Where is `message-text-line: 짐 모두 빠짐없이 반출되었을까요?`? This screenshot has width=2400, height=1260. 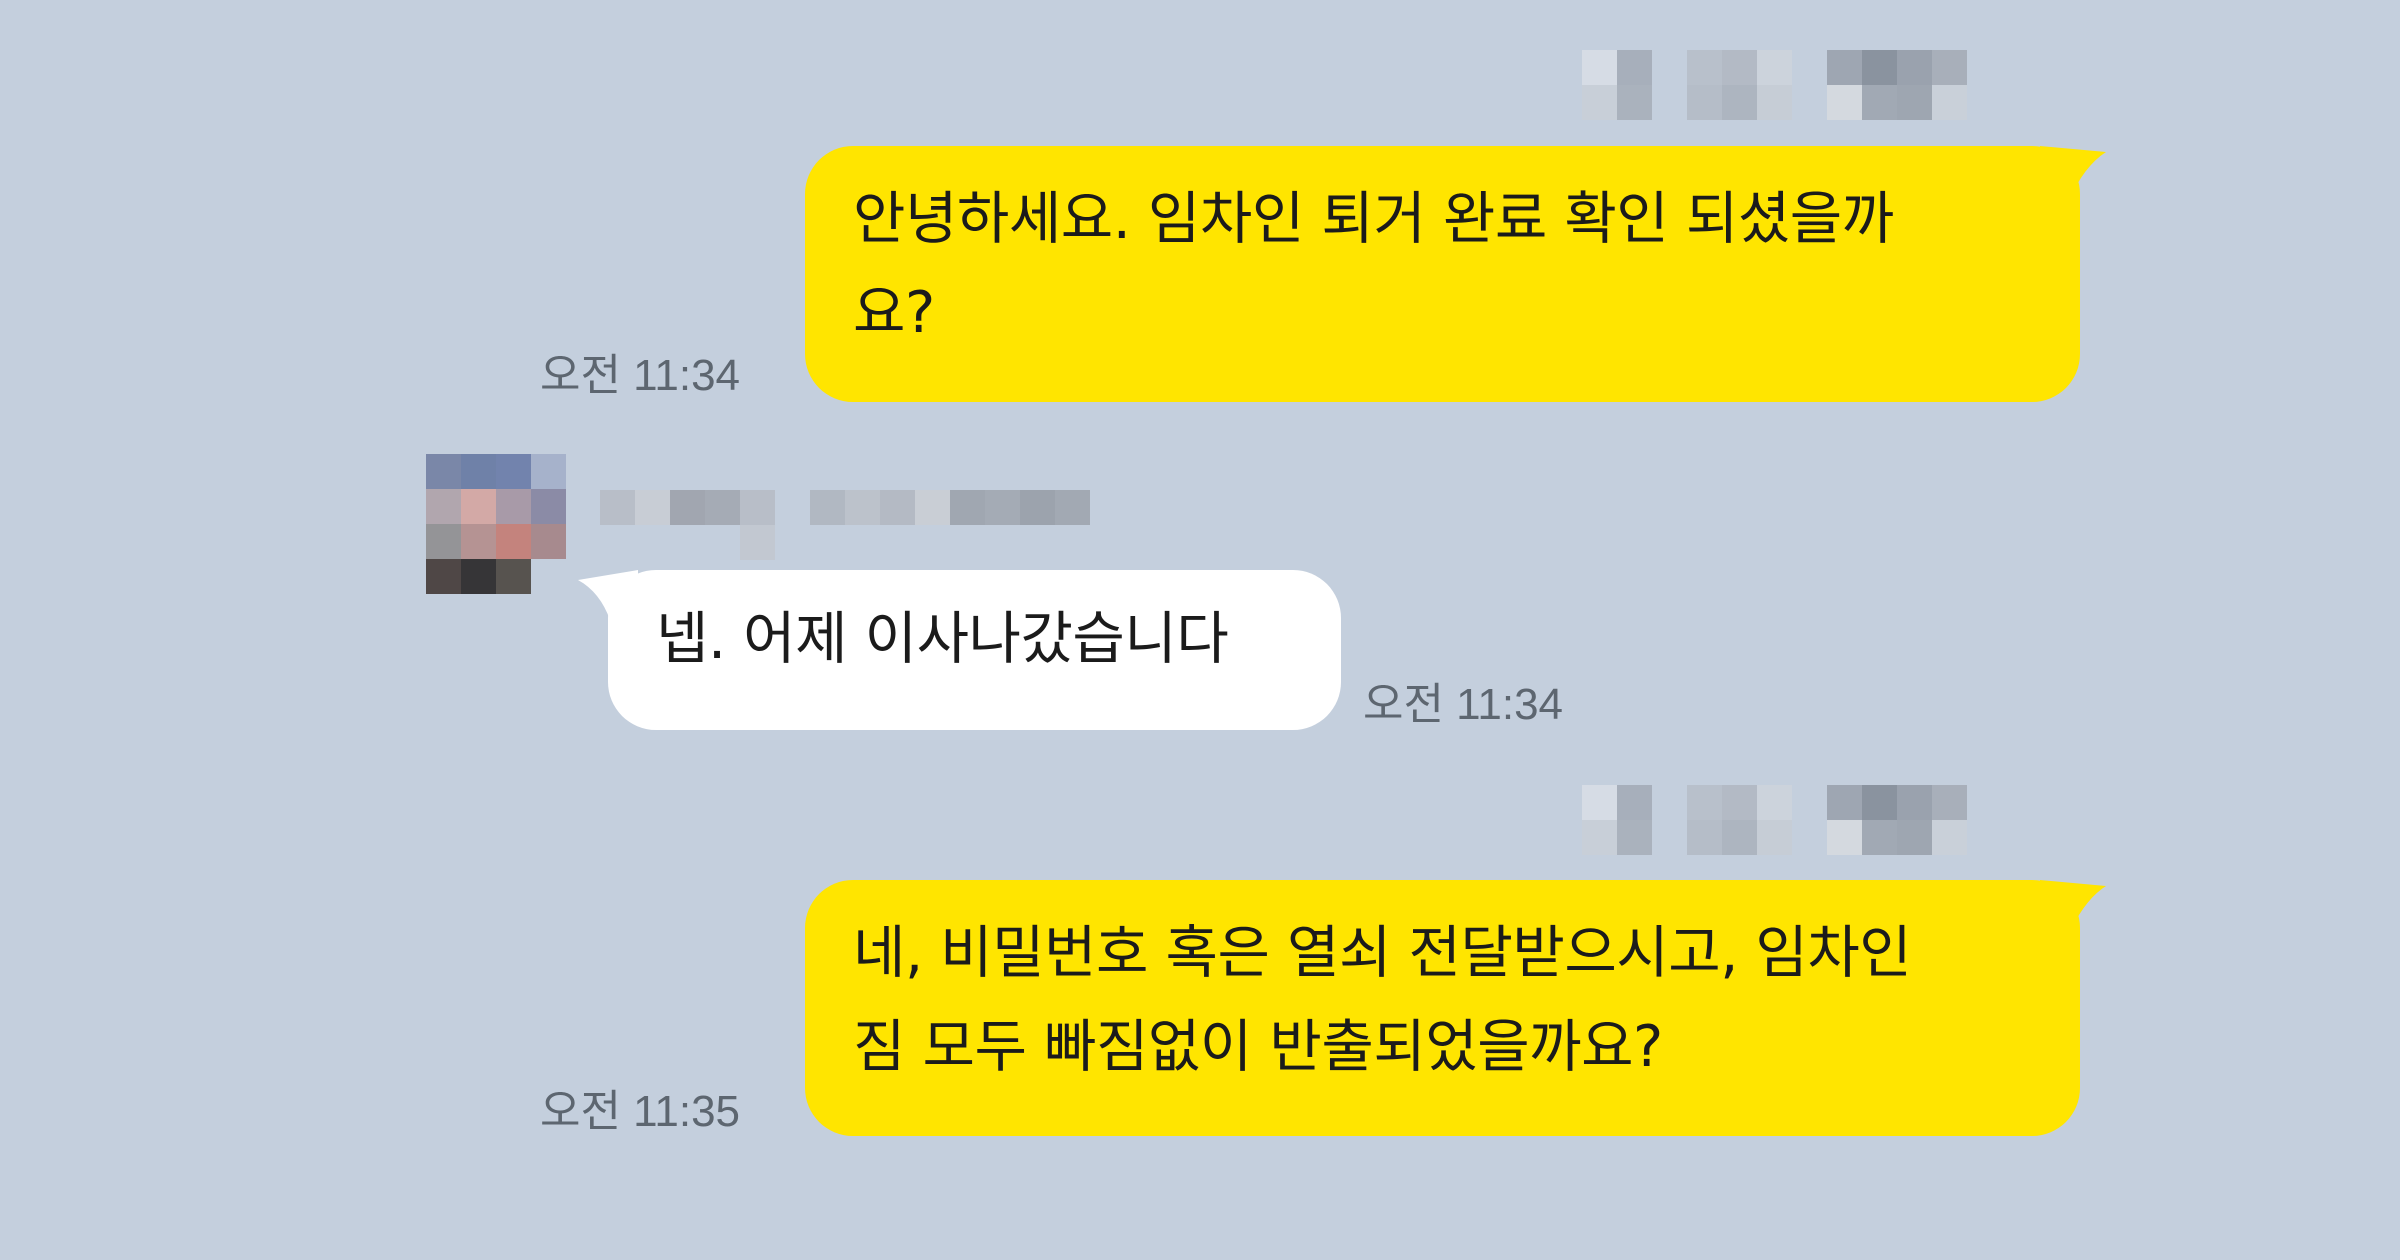
message-text-line: 짐 모두 빠짐없이 반출되었을까요? is located at coordinates (1258, 1047).